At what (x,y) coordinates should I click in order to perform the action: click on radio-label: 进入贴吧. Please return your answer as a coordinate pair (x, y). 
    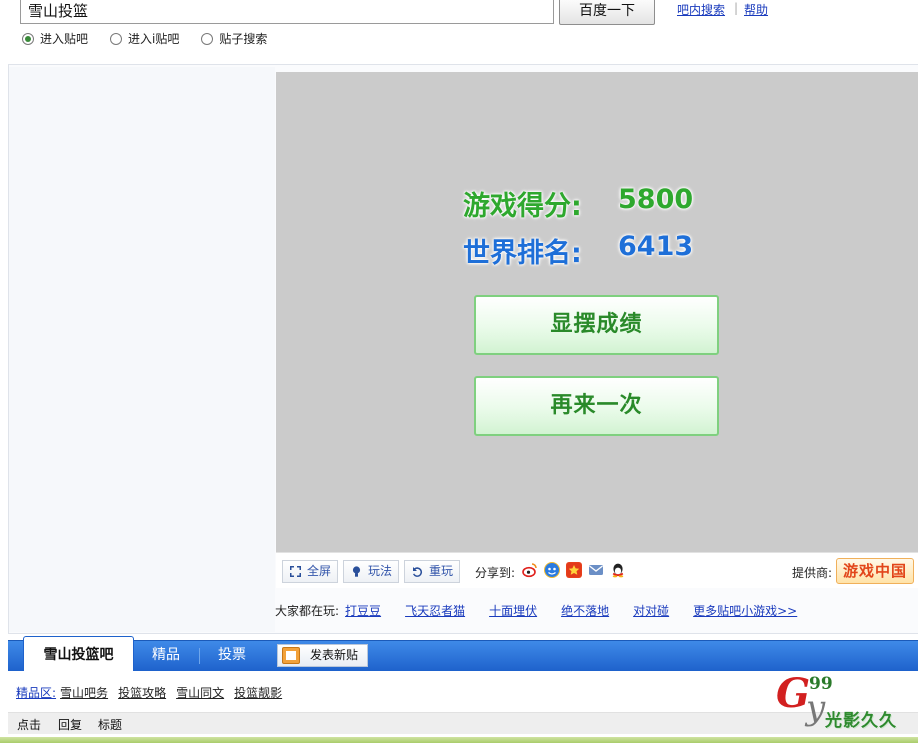
    Looking at the image, I should click on (64, 39).